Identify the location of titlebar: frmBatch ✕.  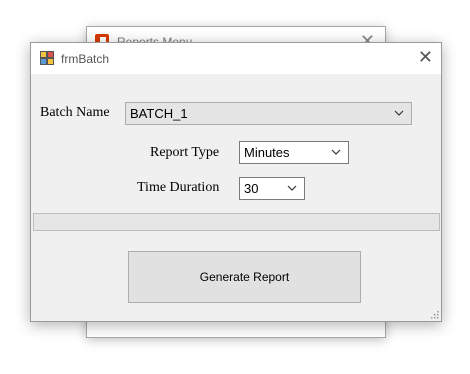
(236, 58).